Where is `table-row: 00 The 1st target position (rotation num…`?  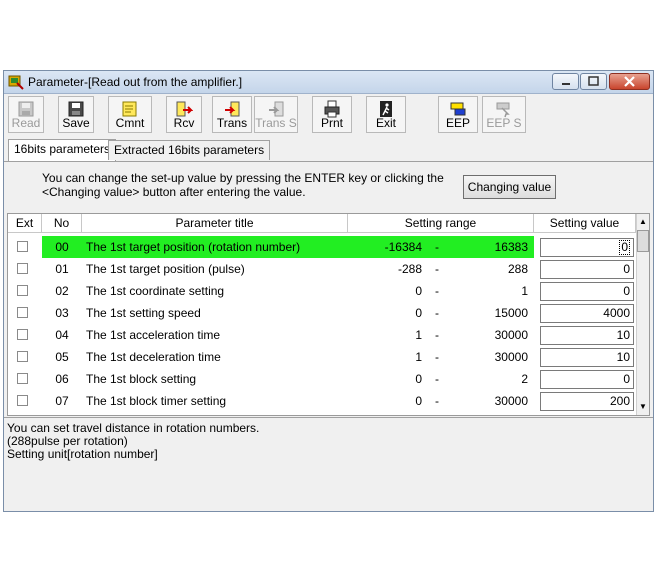
table-row: 00 The 1st target position (rotation num… is located at coordinates (322, 247).